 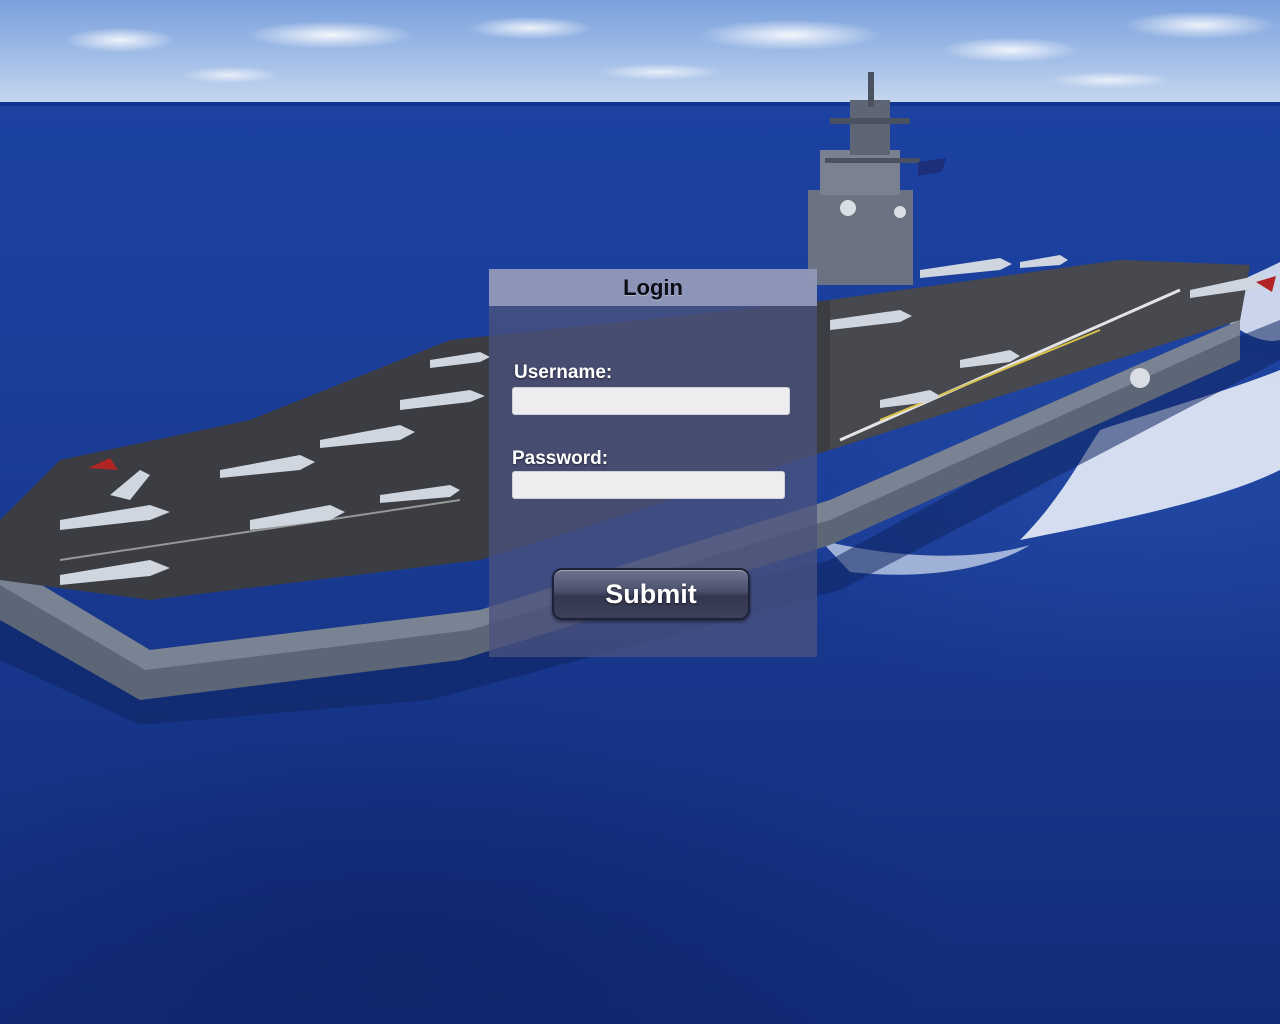 I want to click on login-title: Login, so click(x=653, y=287).